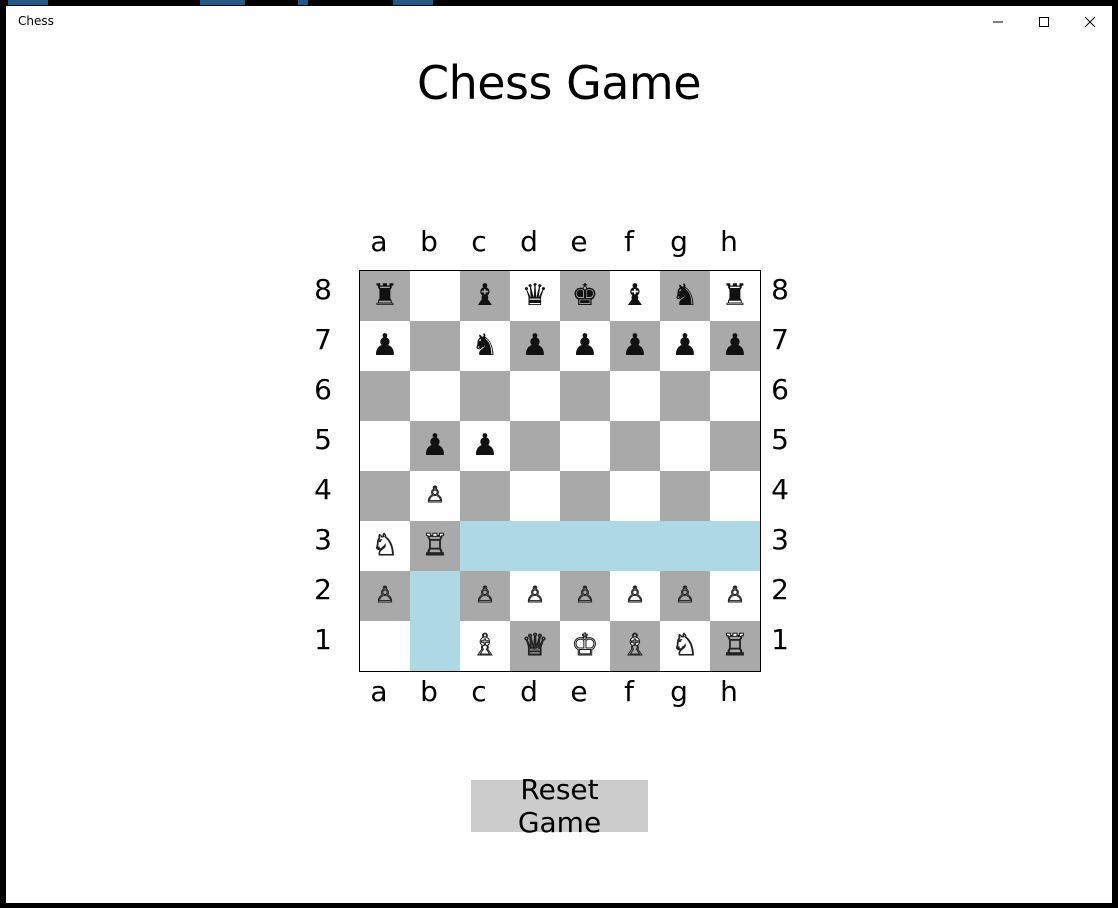 Image resolution: width=1118 pixels, height=908 pixels. Describe the element at coordinates (485, 396) in the screenshot. I see `square-c6` at that location.